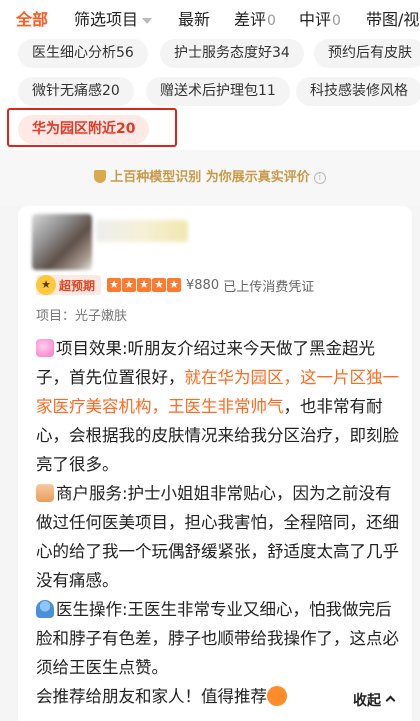 The height and width of the screenshot is (721, 420). I want to click on sparkle-icon, so click(45, 348).